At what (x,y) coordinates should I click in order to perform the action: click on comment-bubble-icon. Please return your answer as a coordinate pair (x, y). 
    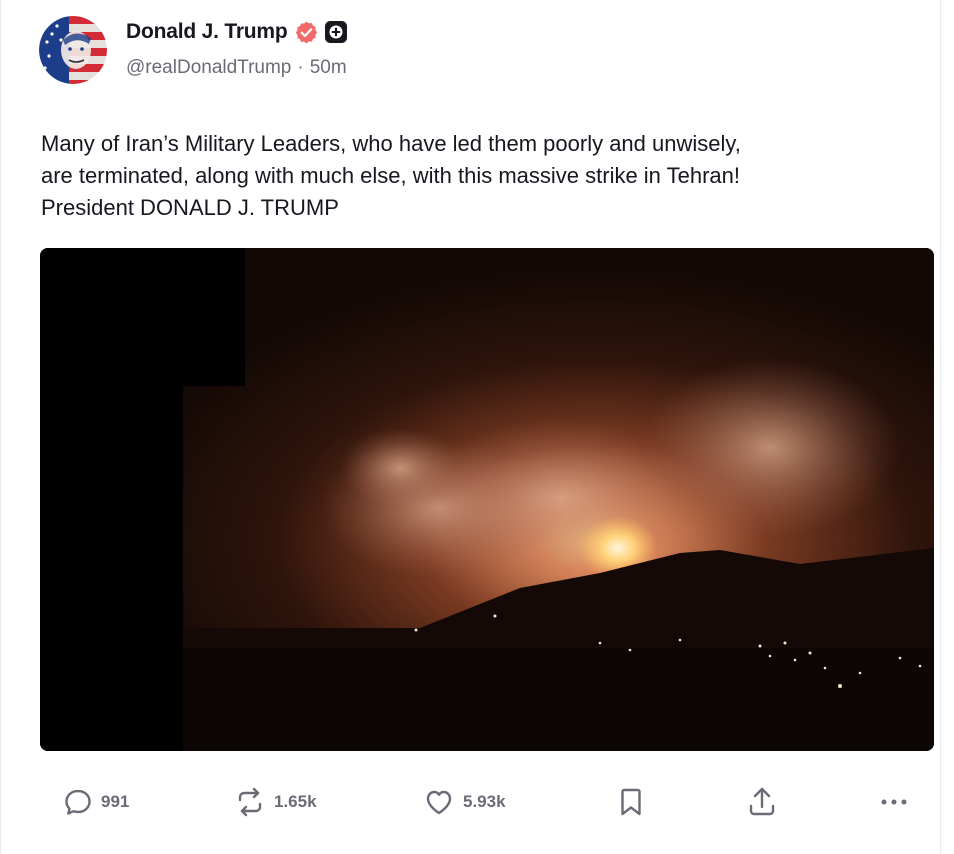
    Looking at the image, I should click on (78, 802).